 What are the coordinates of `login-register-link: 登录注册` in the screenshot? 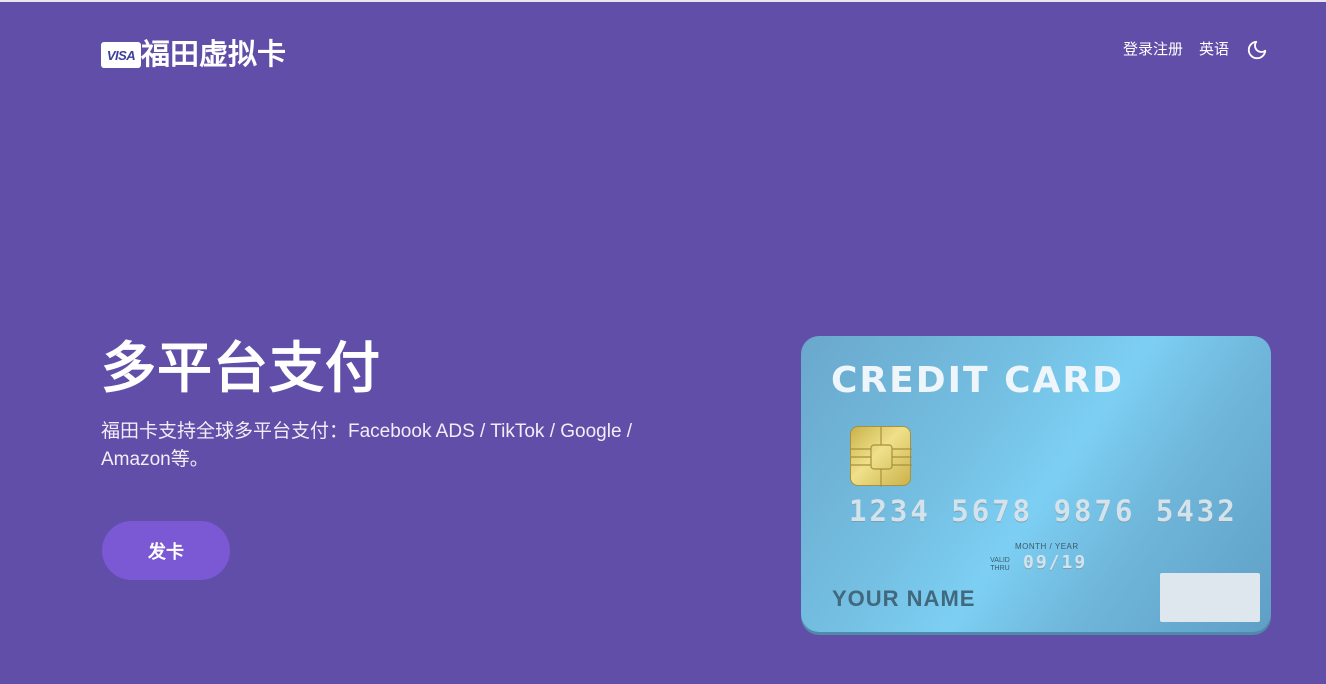 It's located at (1153, 50).